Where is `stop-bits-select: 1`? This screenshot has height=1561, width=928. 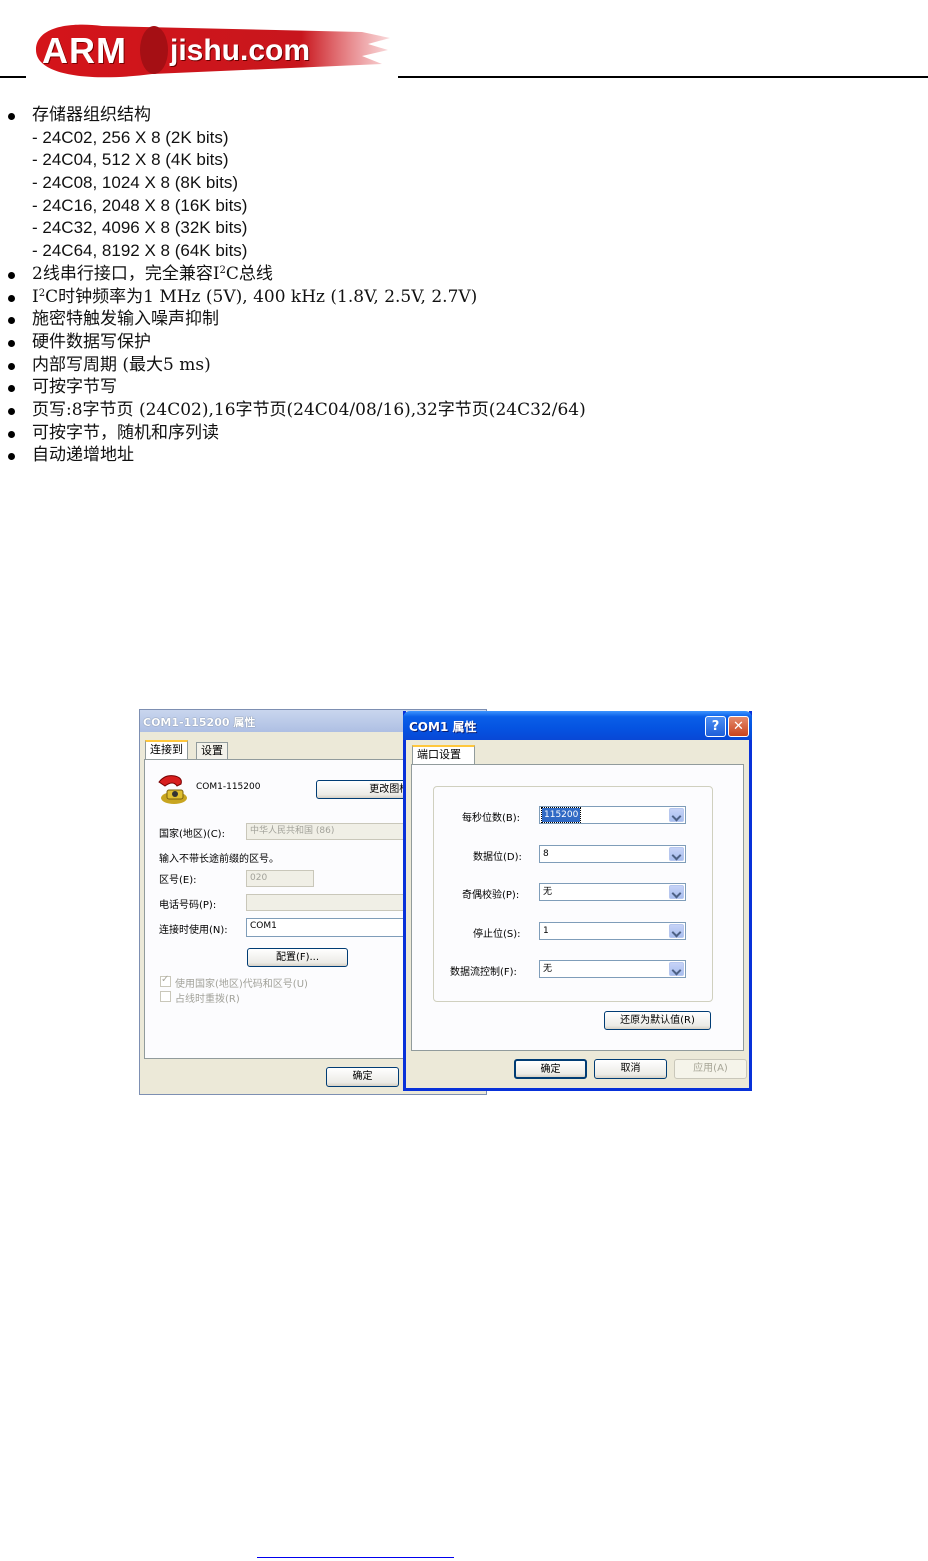 stop-bits-select: 1 is located at coordinates (612, 931).